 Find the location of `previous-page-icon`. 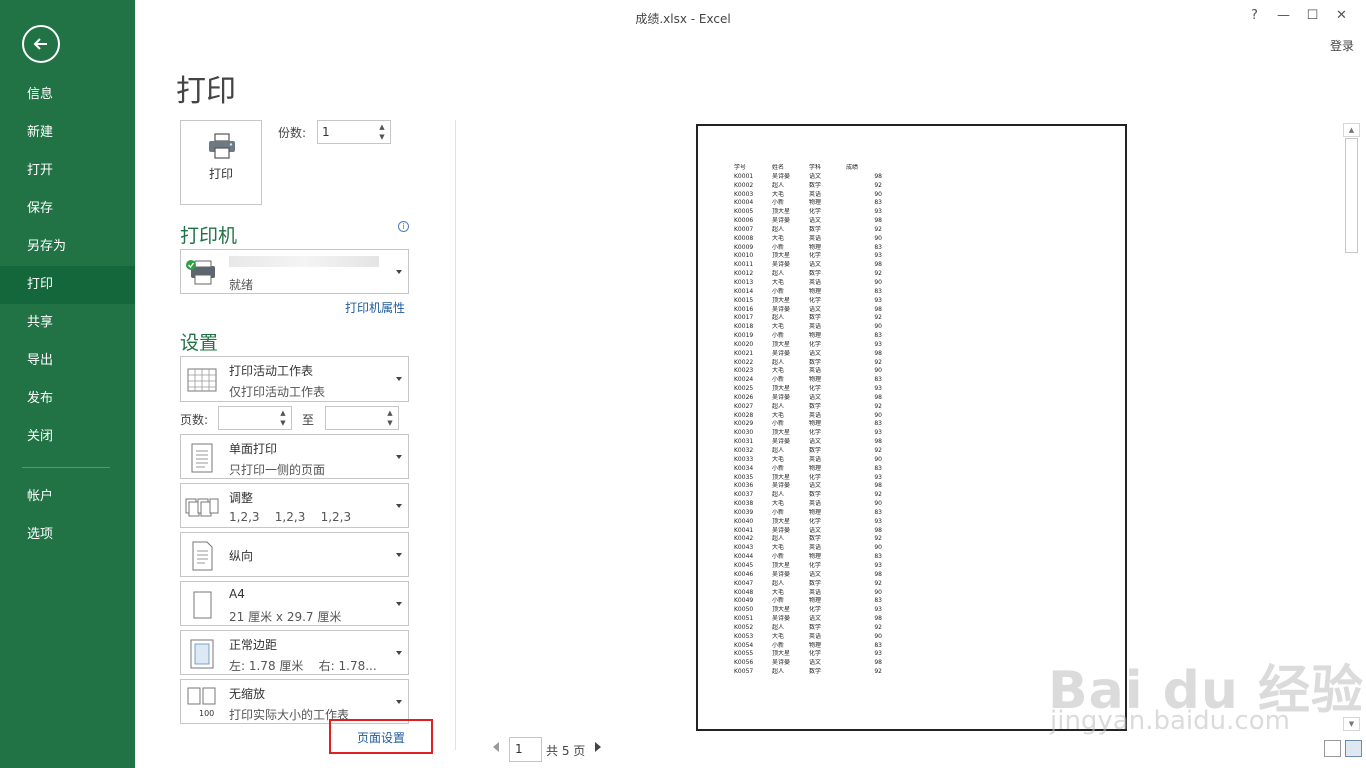

previous-page-icon is located at coordinates (496, 747).